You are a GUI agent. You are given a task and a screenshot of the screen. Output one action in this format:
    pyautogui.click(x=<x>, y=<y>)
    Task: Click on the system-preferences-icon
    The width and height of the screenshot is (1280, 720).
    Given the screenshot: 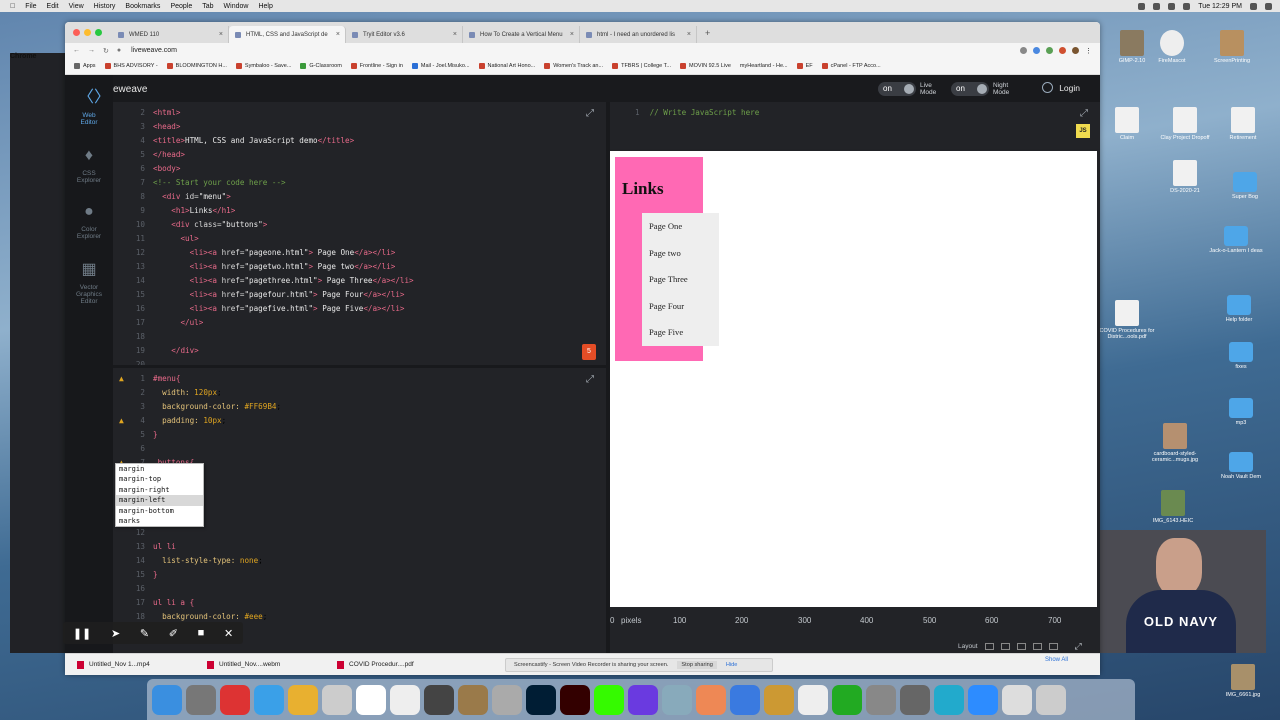 What is the action you would take?
    pyautogui.click(x=881, y=699)
    